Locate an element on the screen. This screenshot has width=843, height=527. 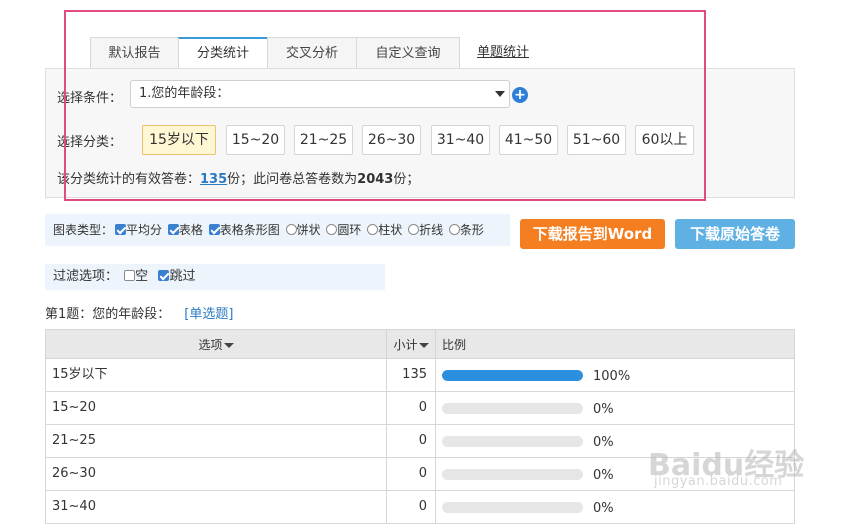
valid-answers-info: 该分类统计的有效答卷：135份；此问卷总答卷数为2043份； is located at coordinates (238, 177).